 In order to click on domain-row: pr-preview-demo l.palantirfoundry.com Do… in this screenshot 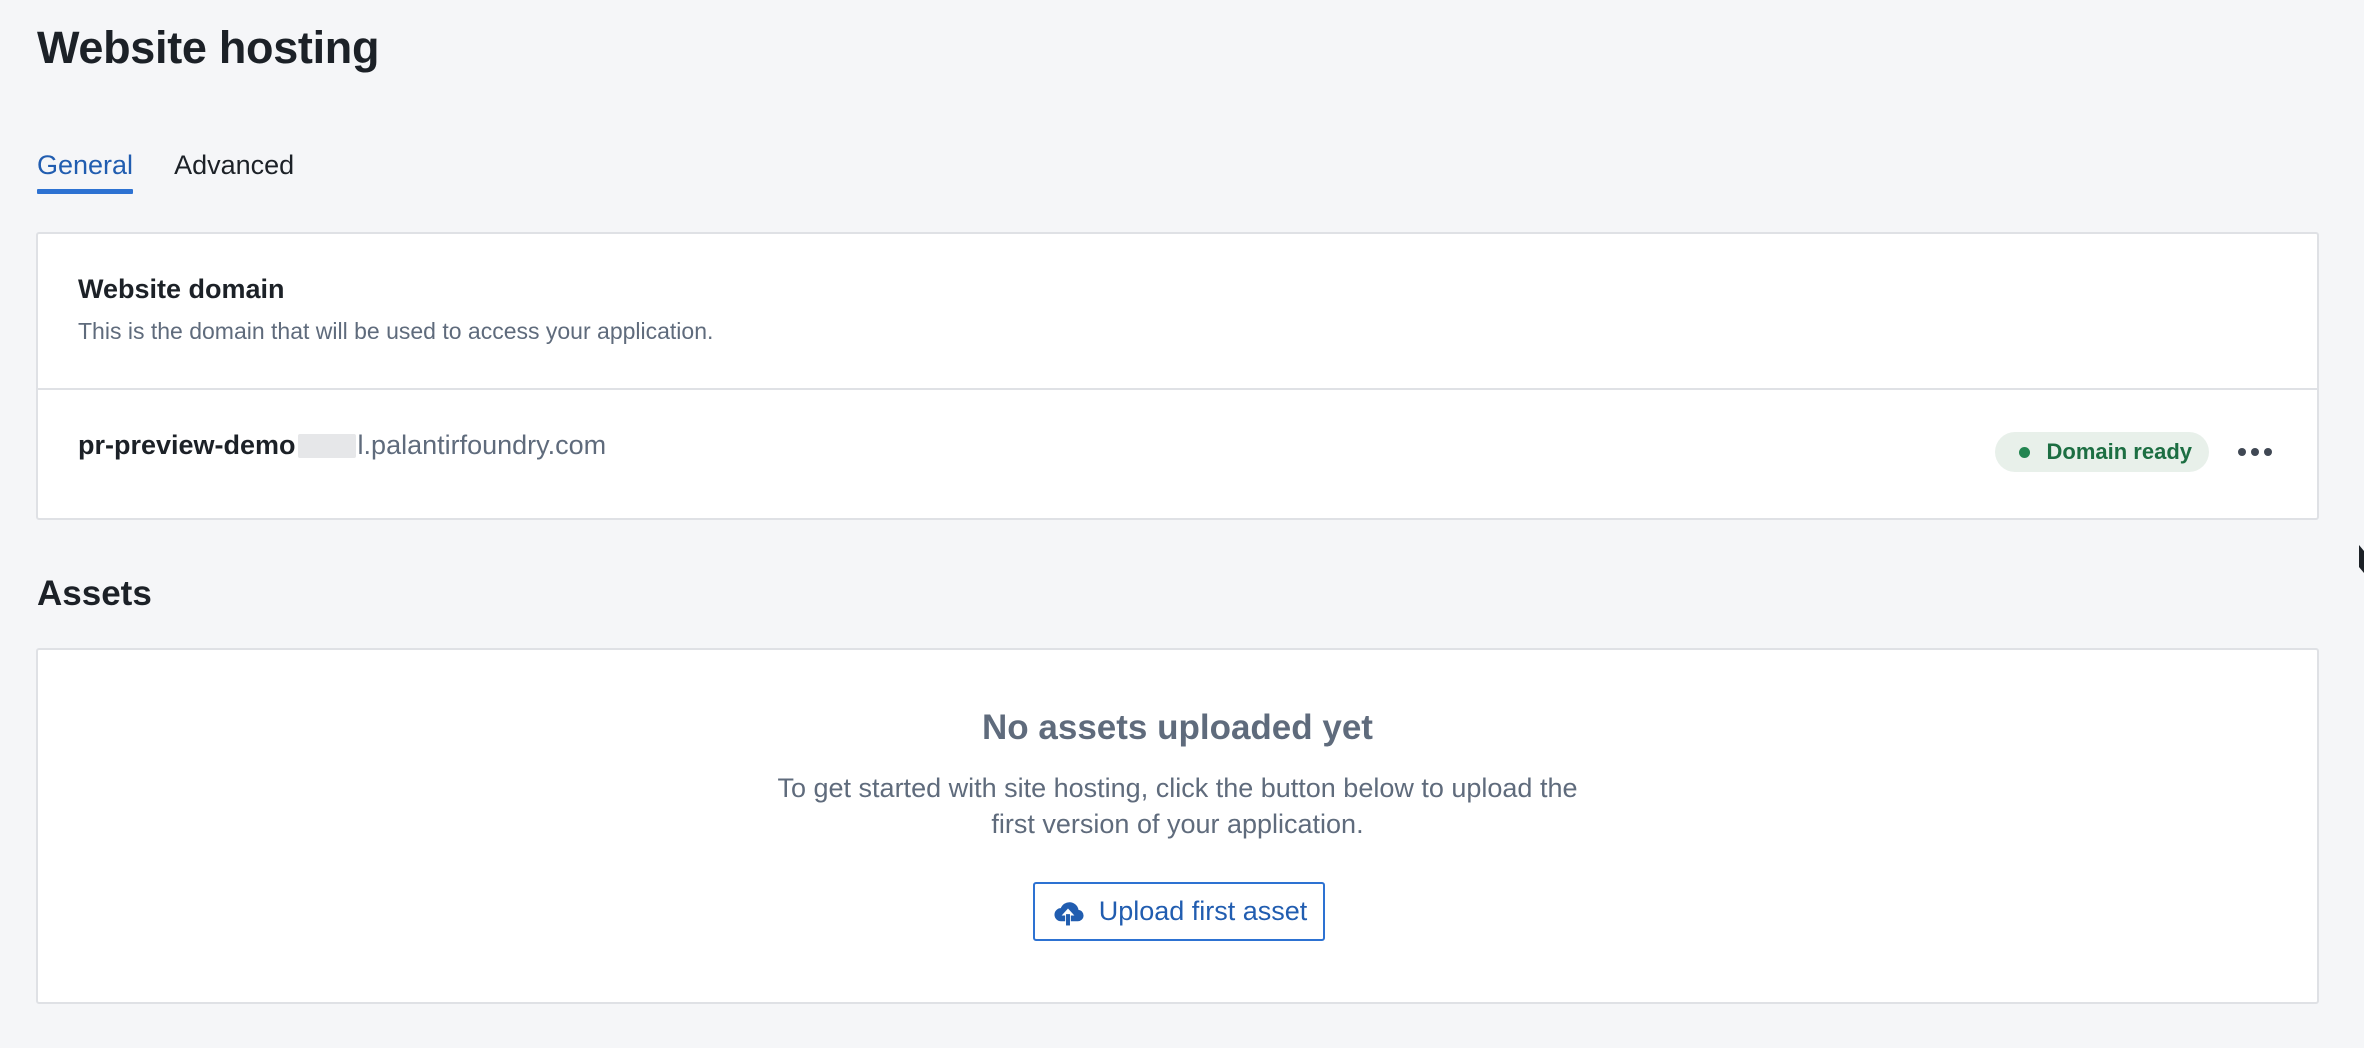, I will do `click(1177, 454)`.